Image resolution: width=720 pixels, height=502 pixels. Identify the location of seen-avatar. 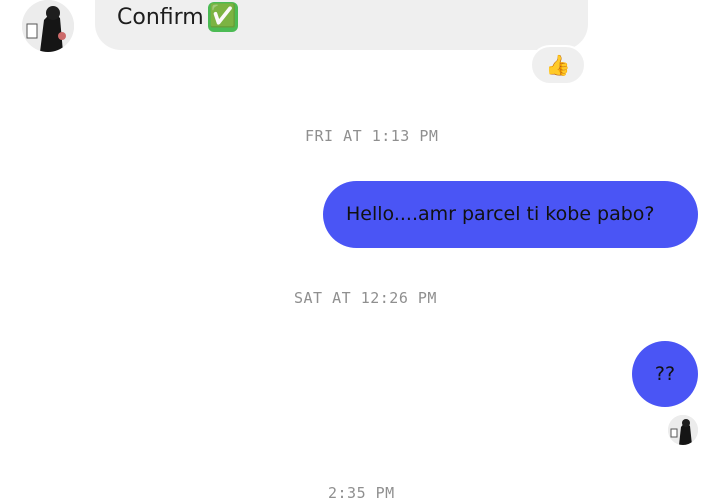
(683, 430).